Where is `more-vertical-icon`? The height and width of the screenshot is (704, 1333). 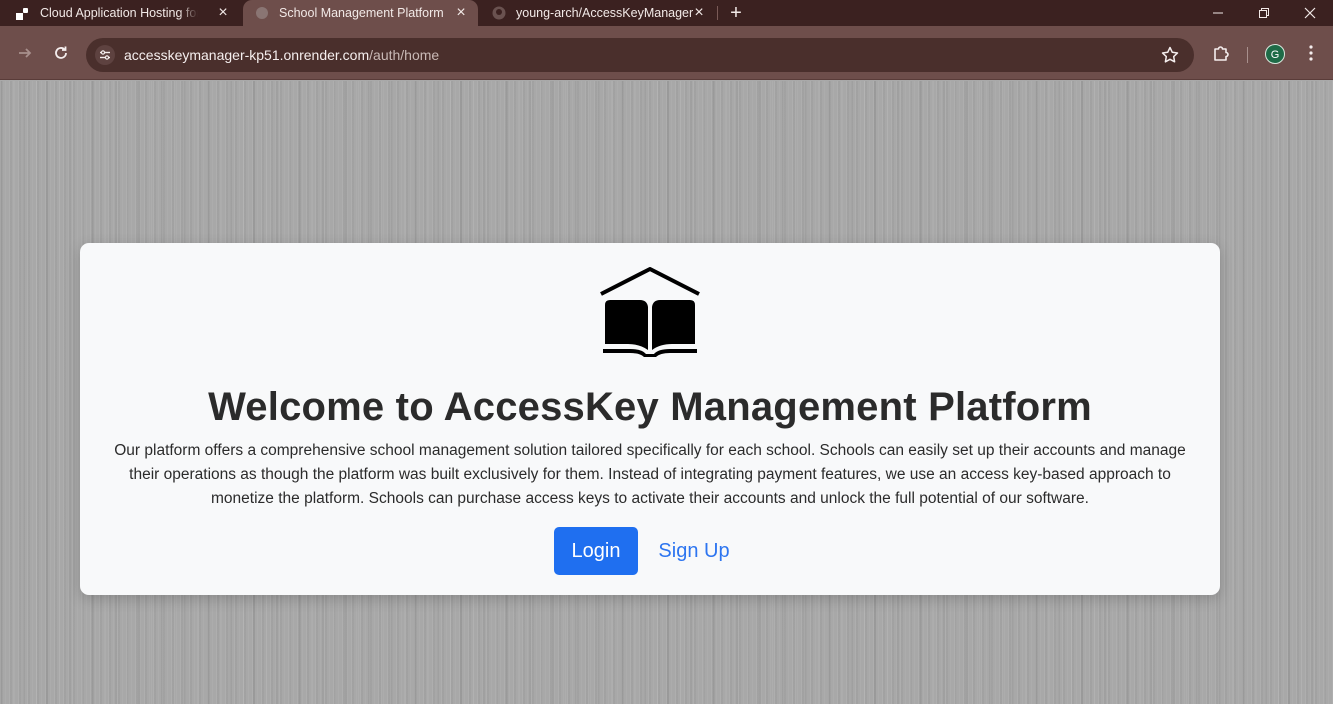
more-vertical-icon is located at coordinates (1311, 53).